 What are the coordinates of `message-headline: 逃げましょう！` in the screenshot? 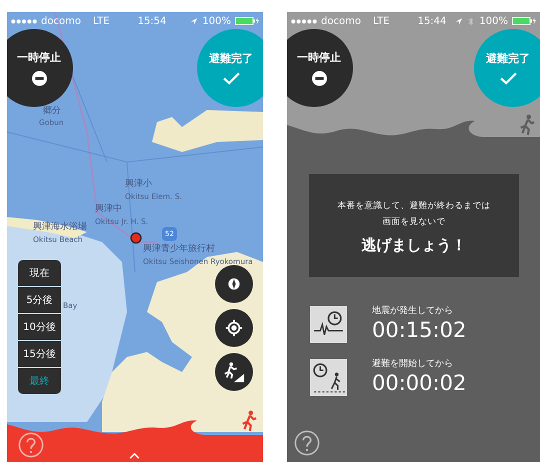 It's located at (414, 245).